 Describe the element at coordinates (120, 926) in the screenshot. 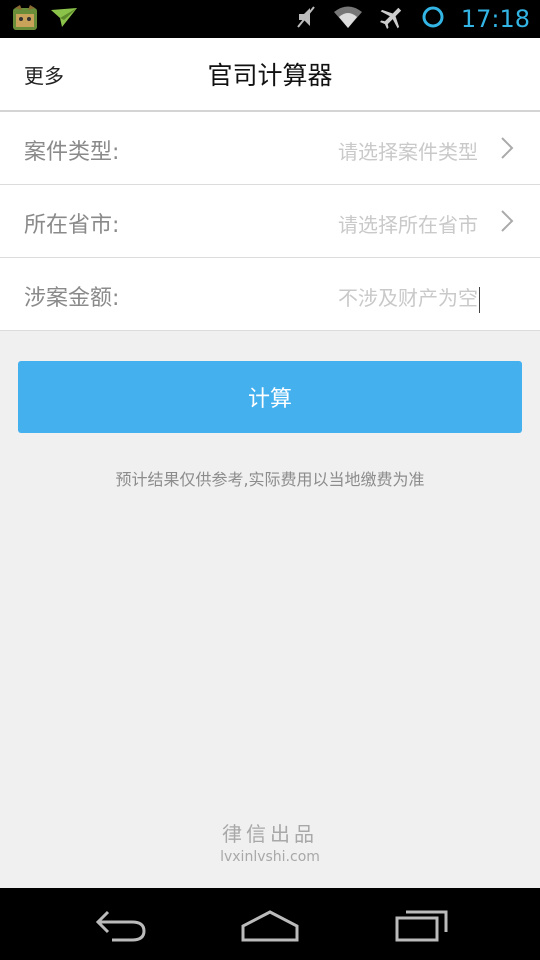

I see `back-icon` at that location.